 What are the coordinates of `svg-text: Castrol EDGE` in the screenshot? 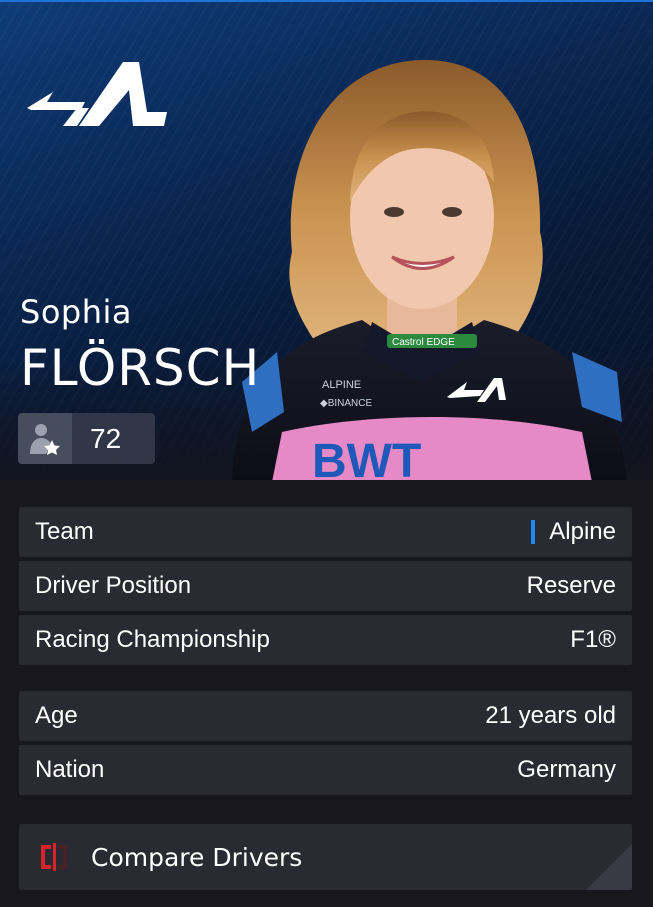 It's located at (423, 342).